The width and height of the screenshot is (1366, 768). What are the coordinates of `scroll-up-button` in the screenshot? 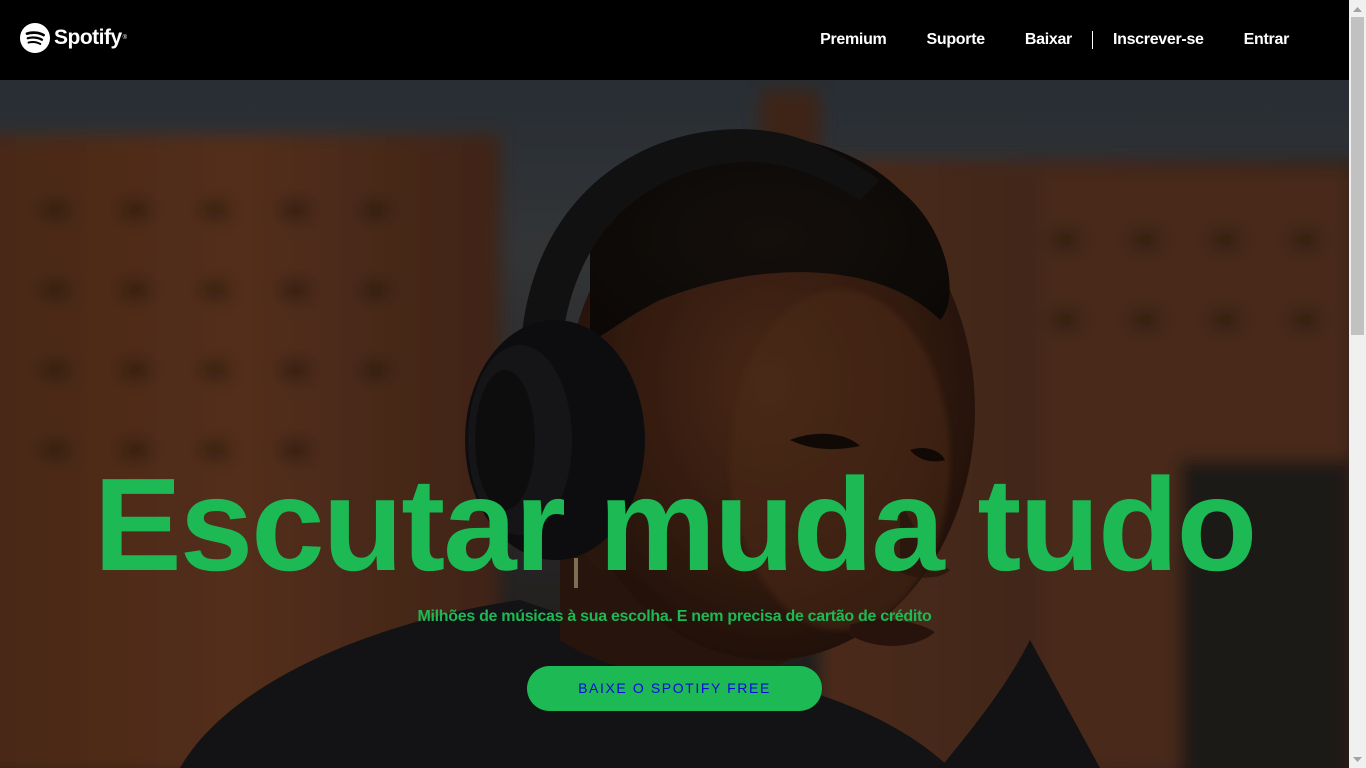 It's located at (1357, 8).